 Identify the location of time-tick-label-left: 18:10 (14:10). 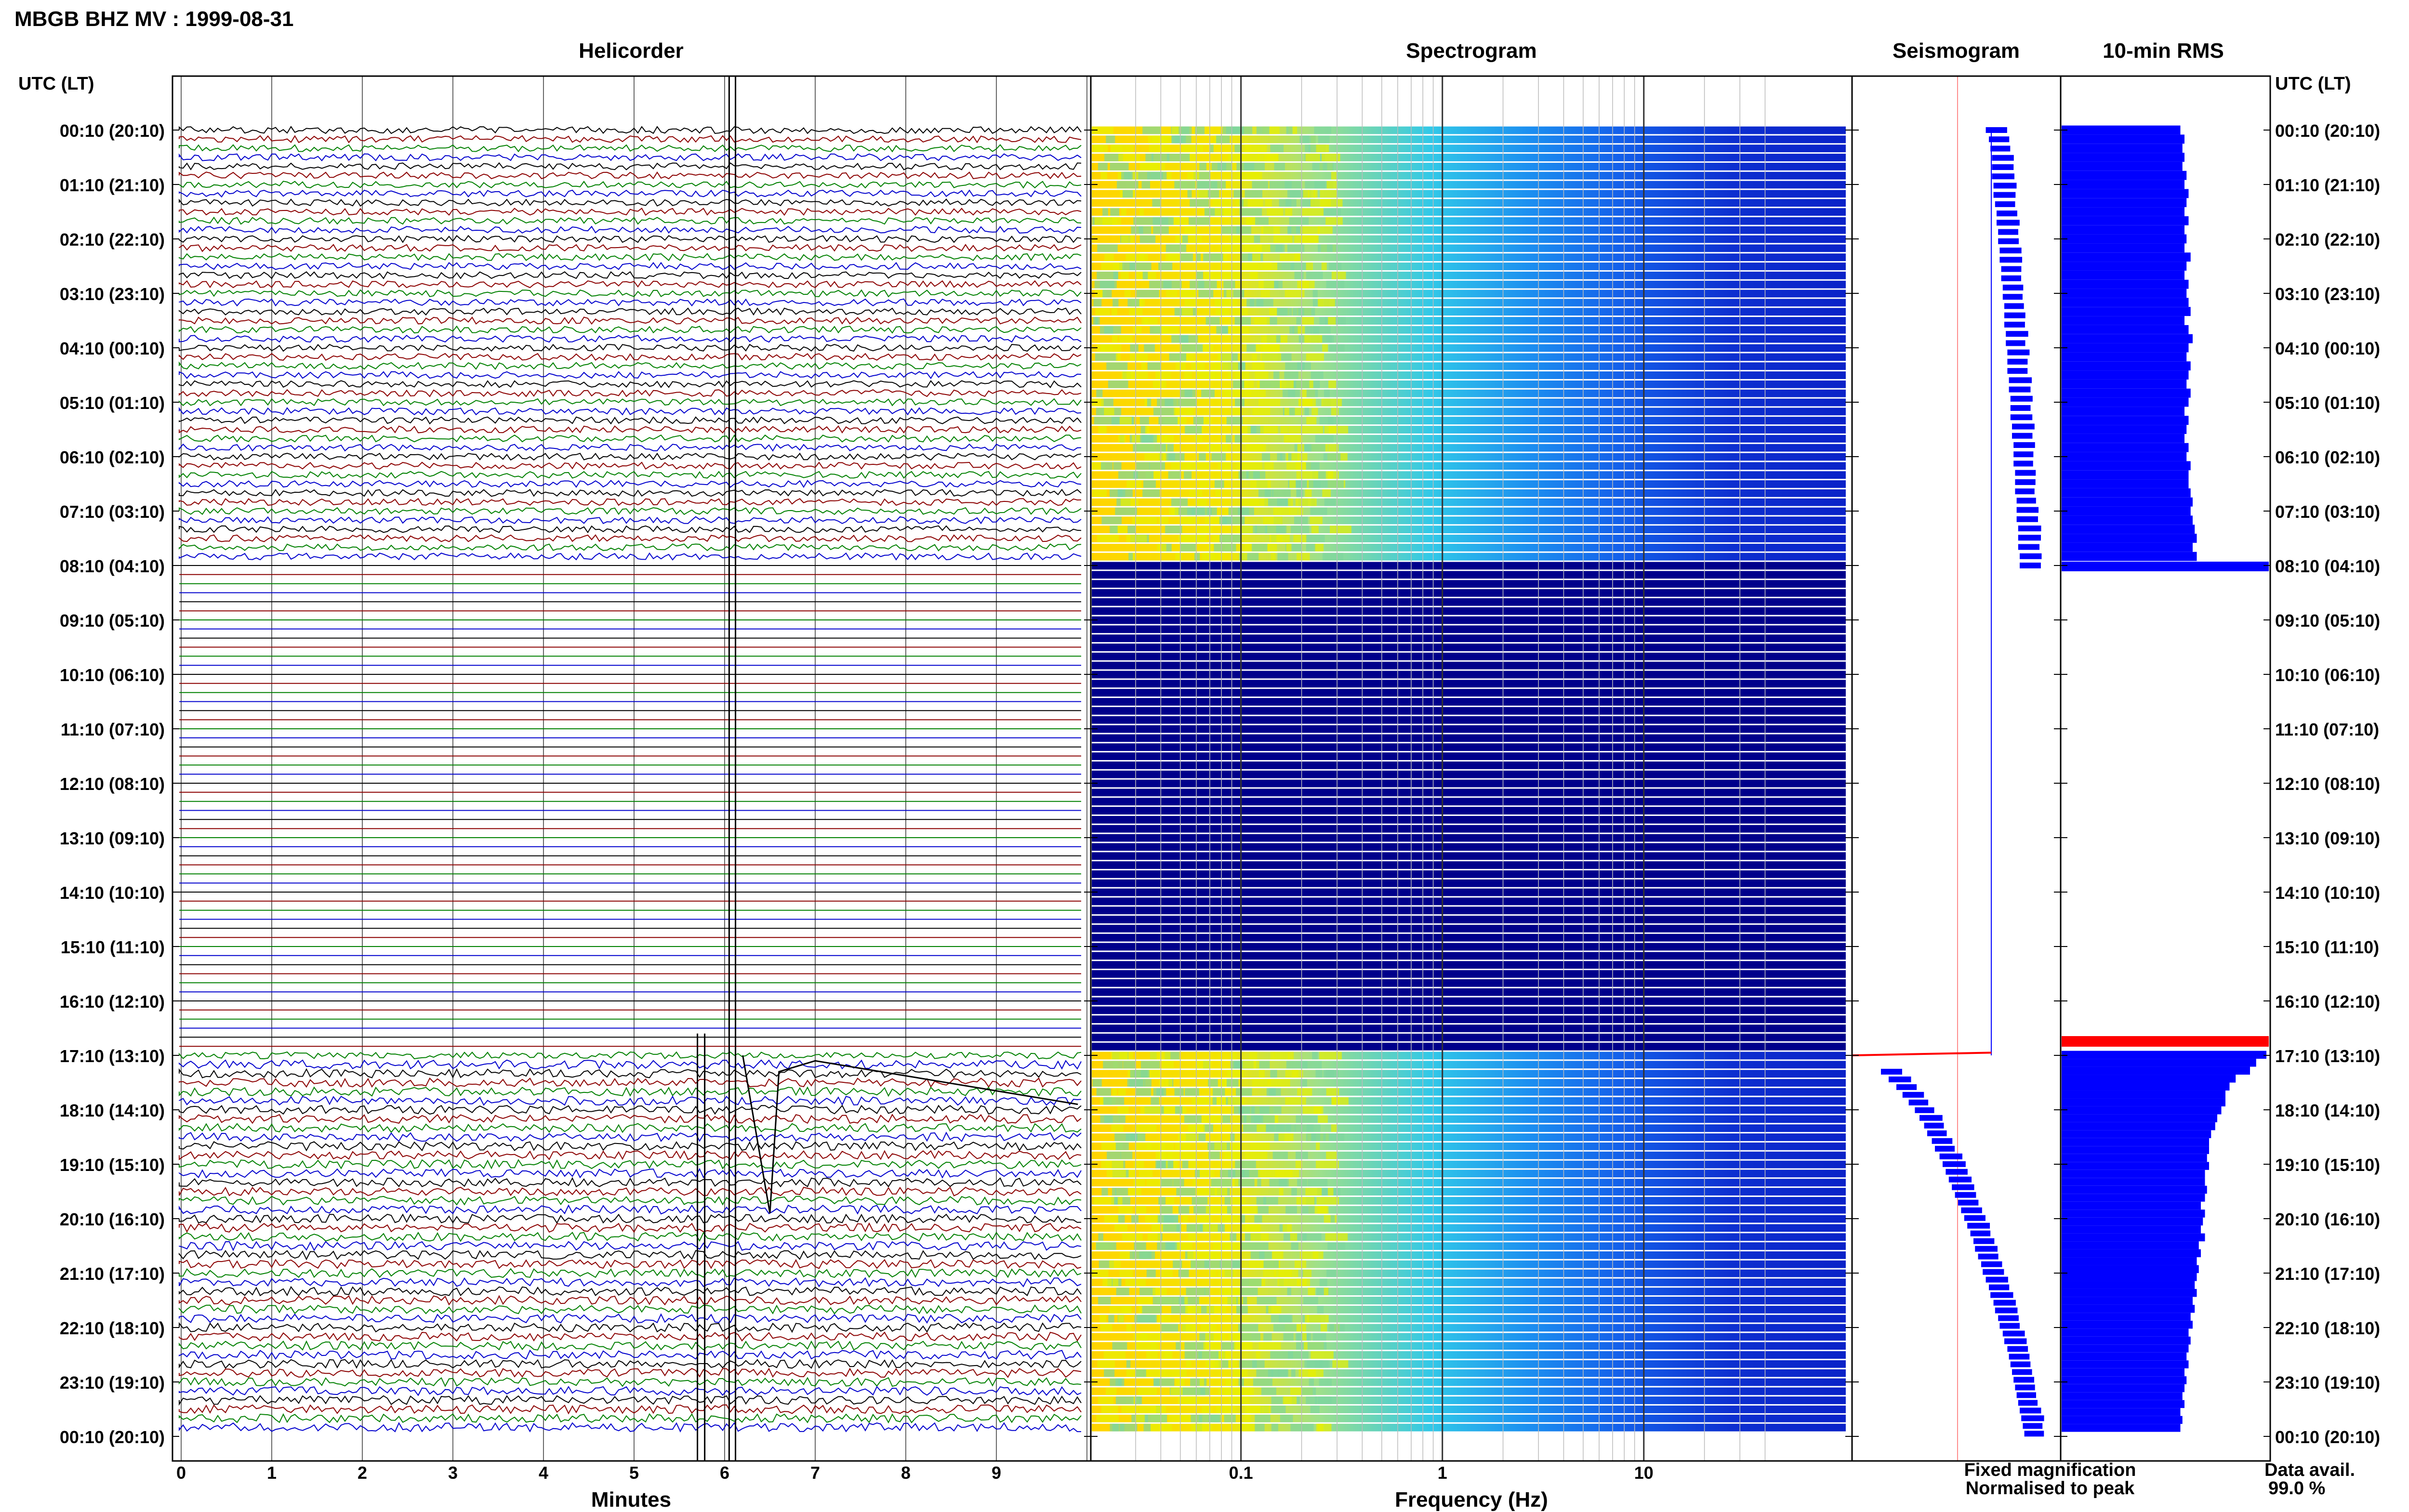
(112, 1110).